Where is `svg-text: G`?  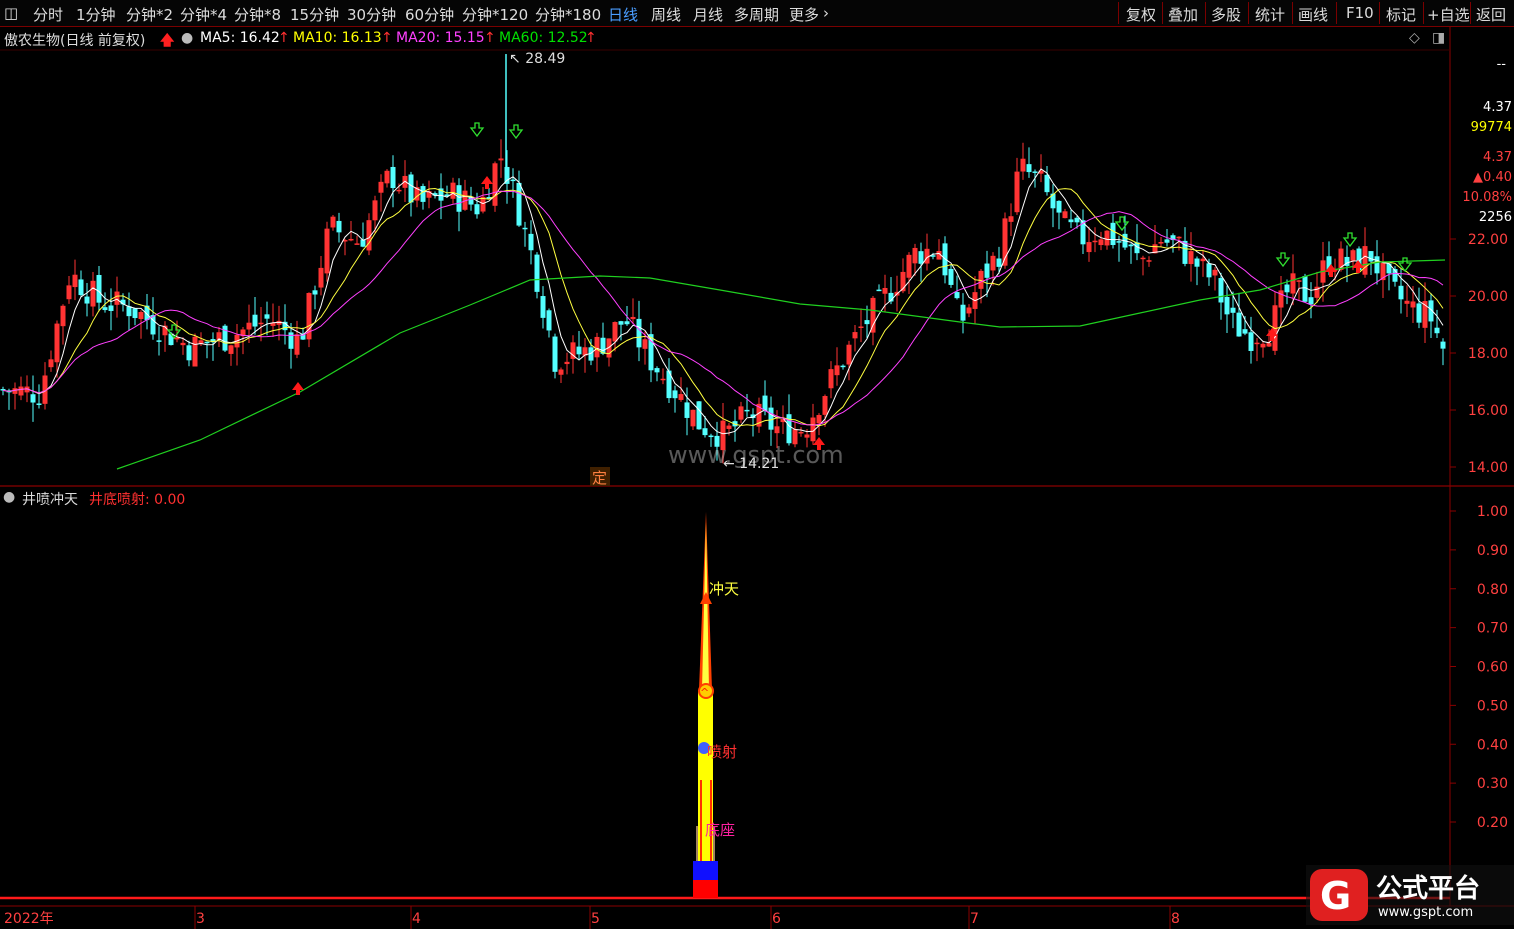
svg-text: G is located at coordinates (1335, 896).